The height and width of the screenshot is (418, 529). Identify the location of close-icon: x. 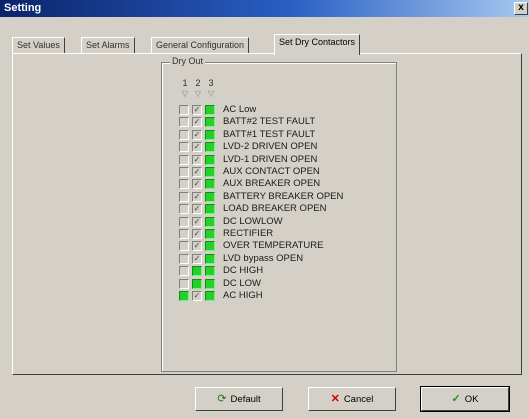
(521, 8).